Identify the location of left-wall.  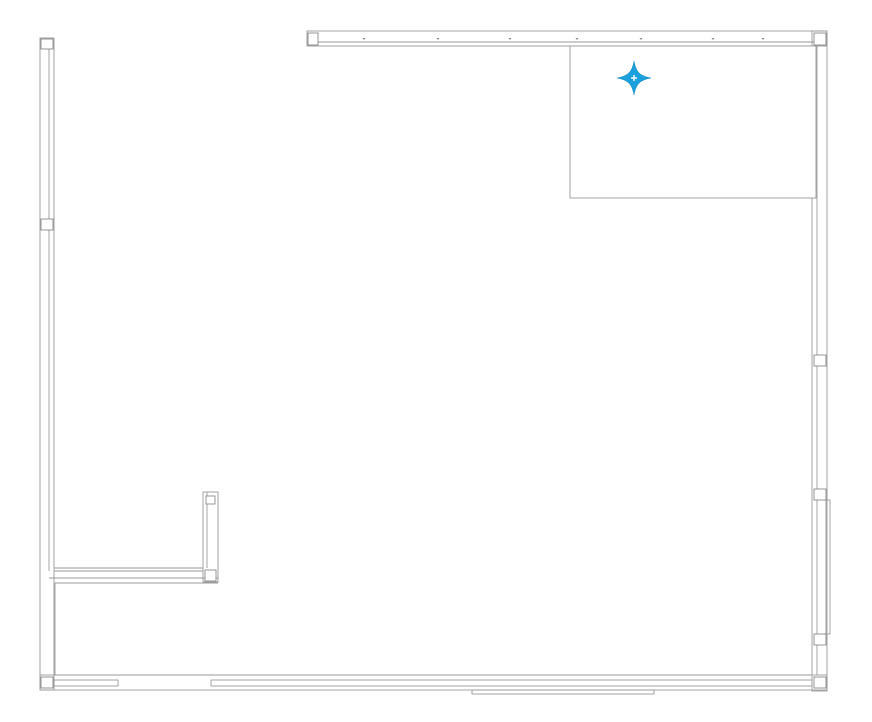
(47, 364).